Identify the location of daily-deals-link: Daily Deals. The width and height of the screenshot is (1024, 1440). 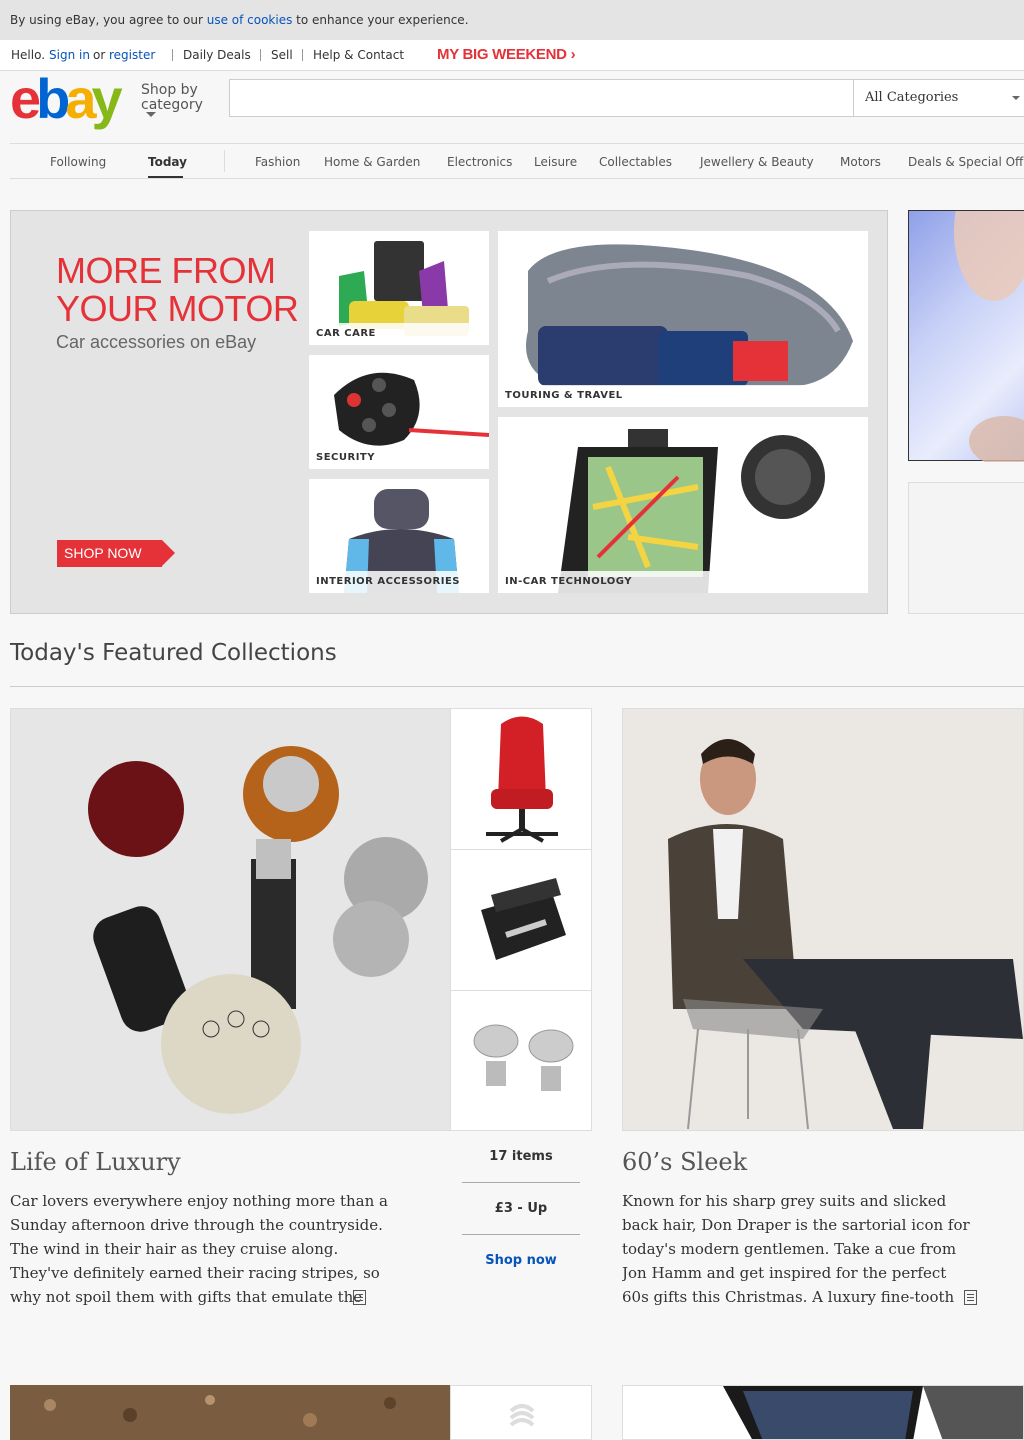
(217, 55).